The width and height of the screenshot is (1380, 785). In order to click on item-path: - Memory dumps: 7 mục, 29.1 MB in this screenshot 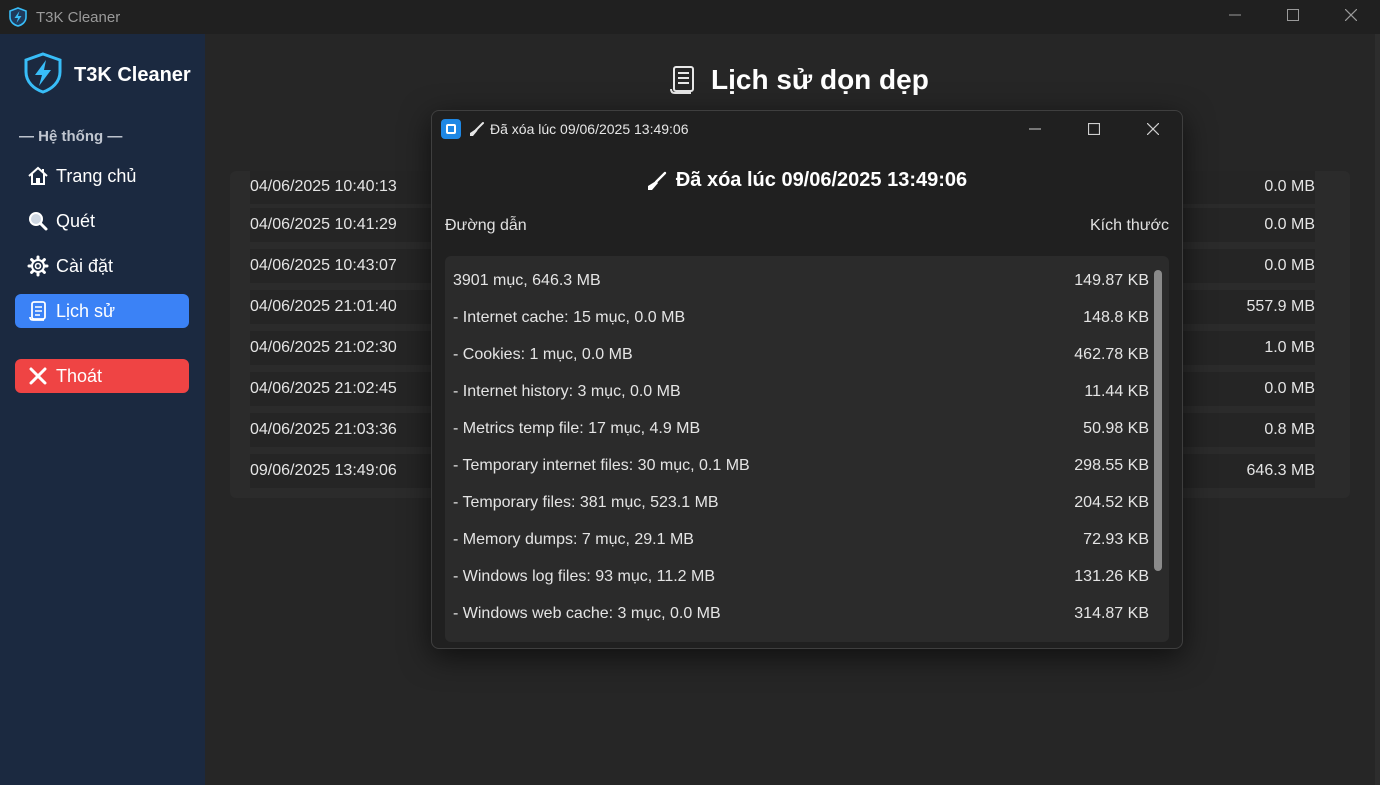, I will do `click(573, 539)`.